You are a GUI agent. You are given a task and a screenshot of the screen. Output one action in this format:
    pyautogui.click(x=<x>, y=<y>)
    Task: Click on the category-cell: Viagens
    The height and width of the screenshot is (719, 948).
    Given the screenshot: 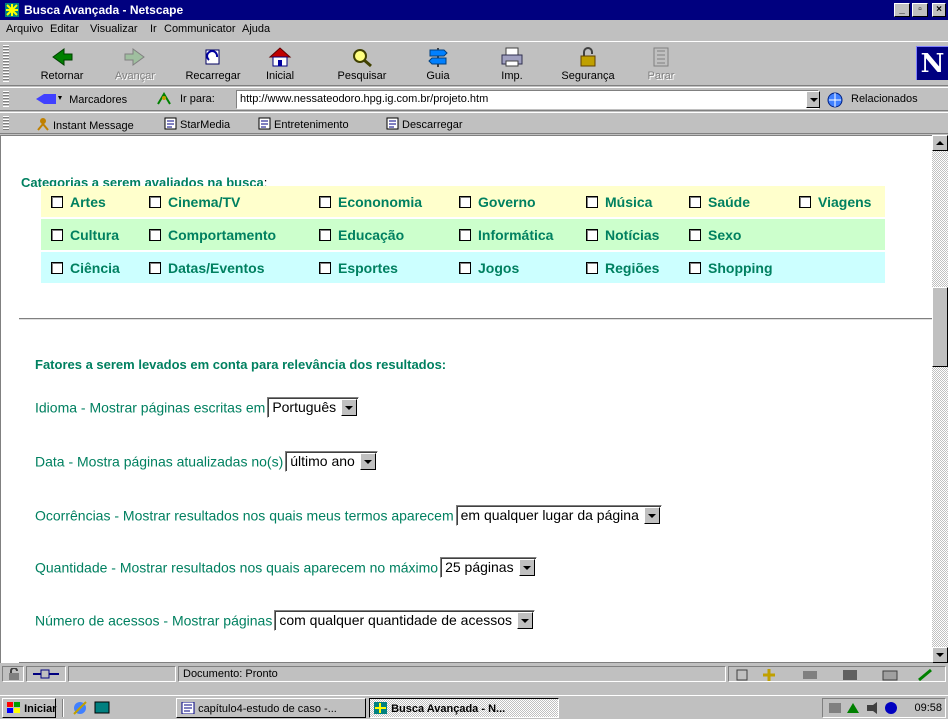 What is the action you would take?
    pyautogui.click(x=837, y=201)
    